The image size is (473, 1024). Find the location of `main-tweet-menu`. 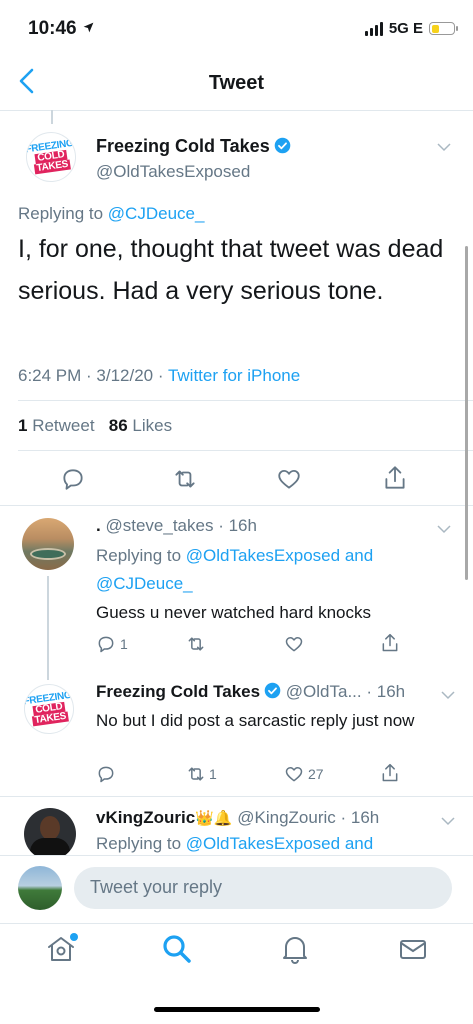

main-tweet-menu is located at coordinates (444, 149).